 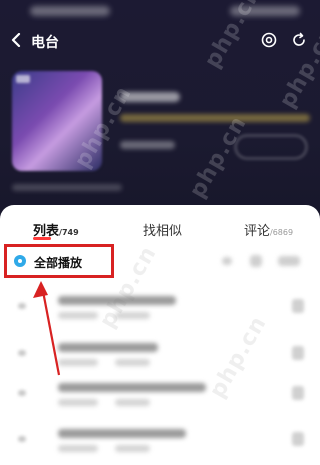 I want to click on play-all-button: 全部播放, so click(x=59, y=261).